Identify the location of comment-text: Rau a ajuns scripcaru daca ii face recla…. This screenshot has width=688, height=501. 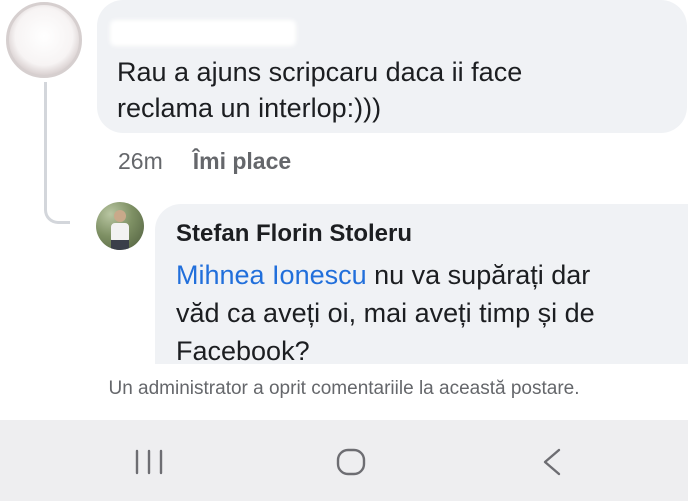
(337, 90).